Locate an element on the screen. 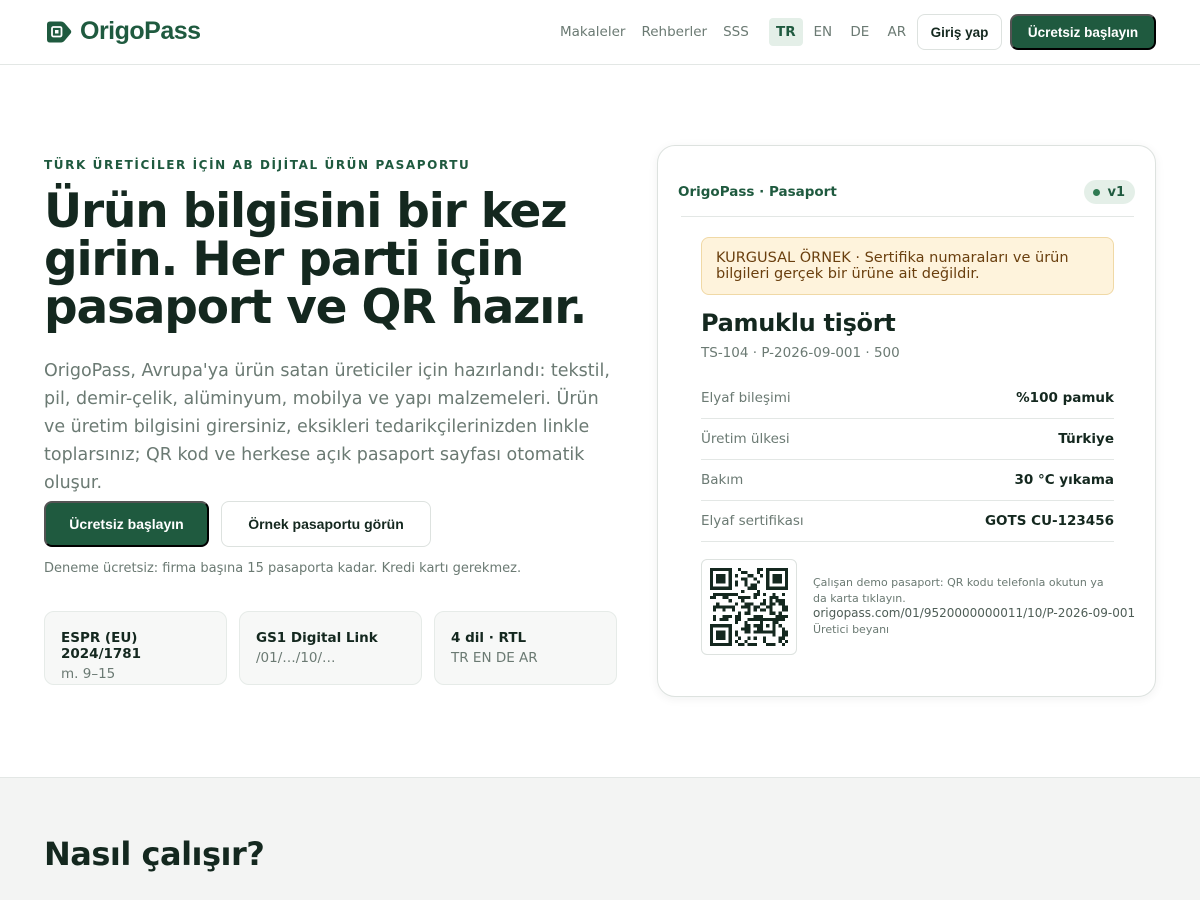 The image size is (1200, 900). qr-code-icon is located at coordinates (749, 607).